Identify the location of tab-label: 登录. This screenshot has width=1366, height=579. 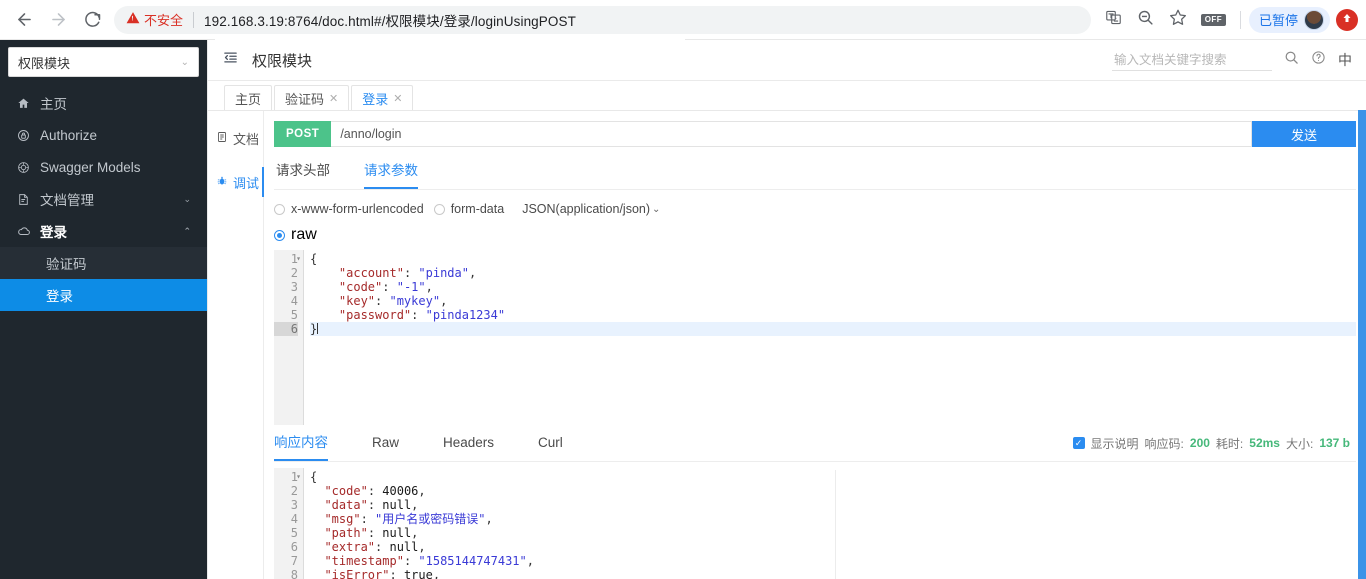
(375, 99).